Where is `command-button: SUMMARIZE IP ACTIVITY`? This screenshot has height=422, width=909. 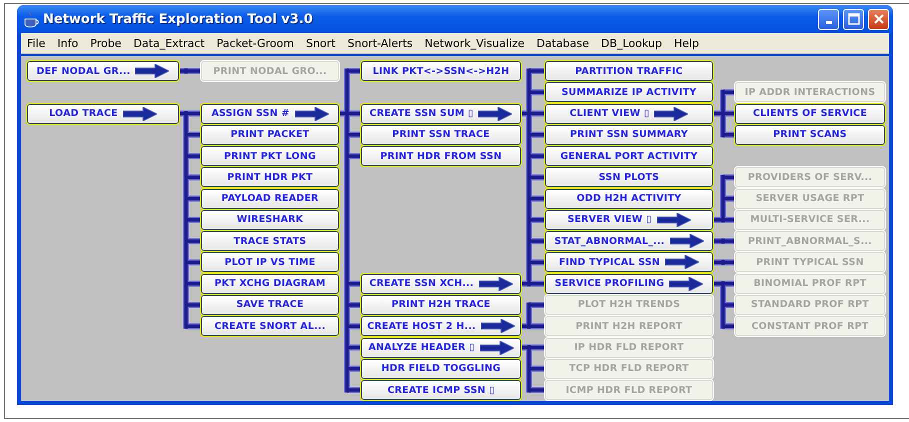 command-button: SUMMARIZE IP ACTIVITY is located at coordinates (629, 92).